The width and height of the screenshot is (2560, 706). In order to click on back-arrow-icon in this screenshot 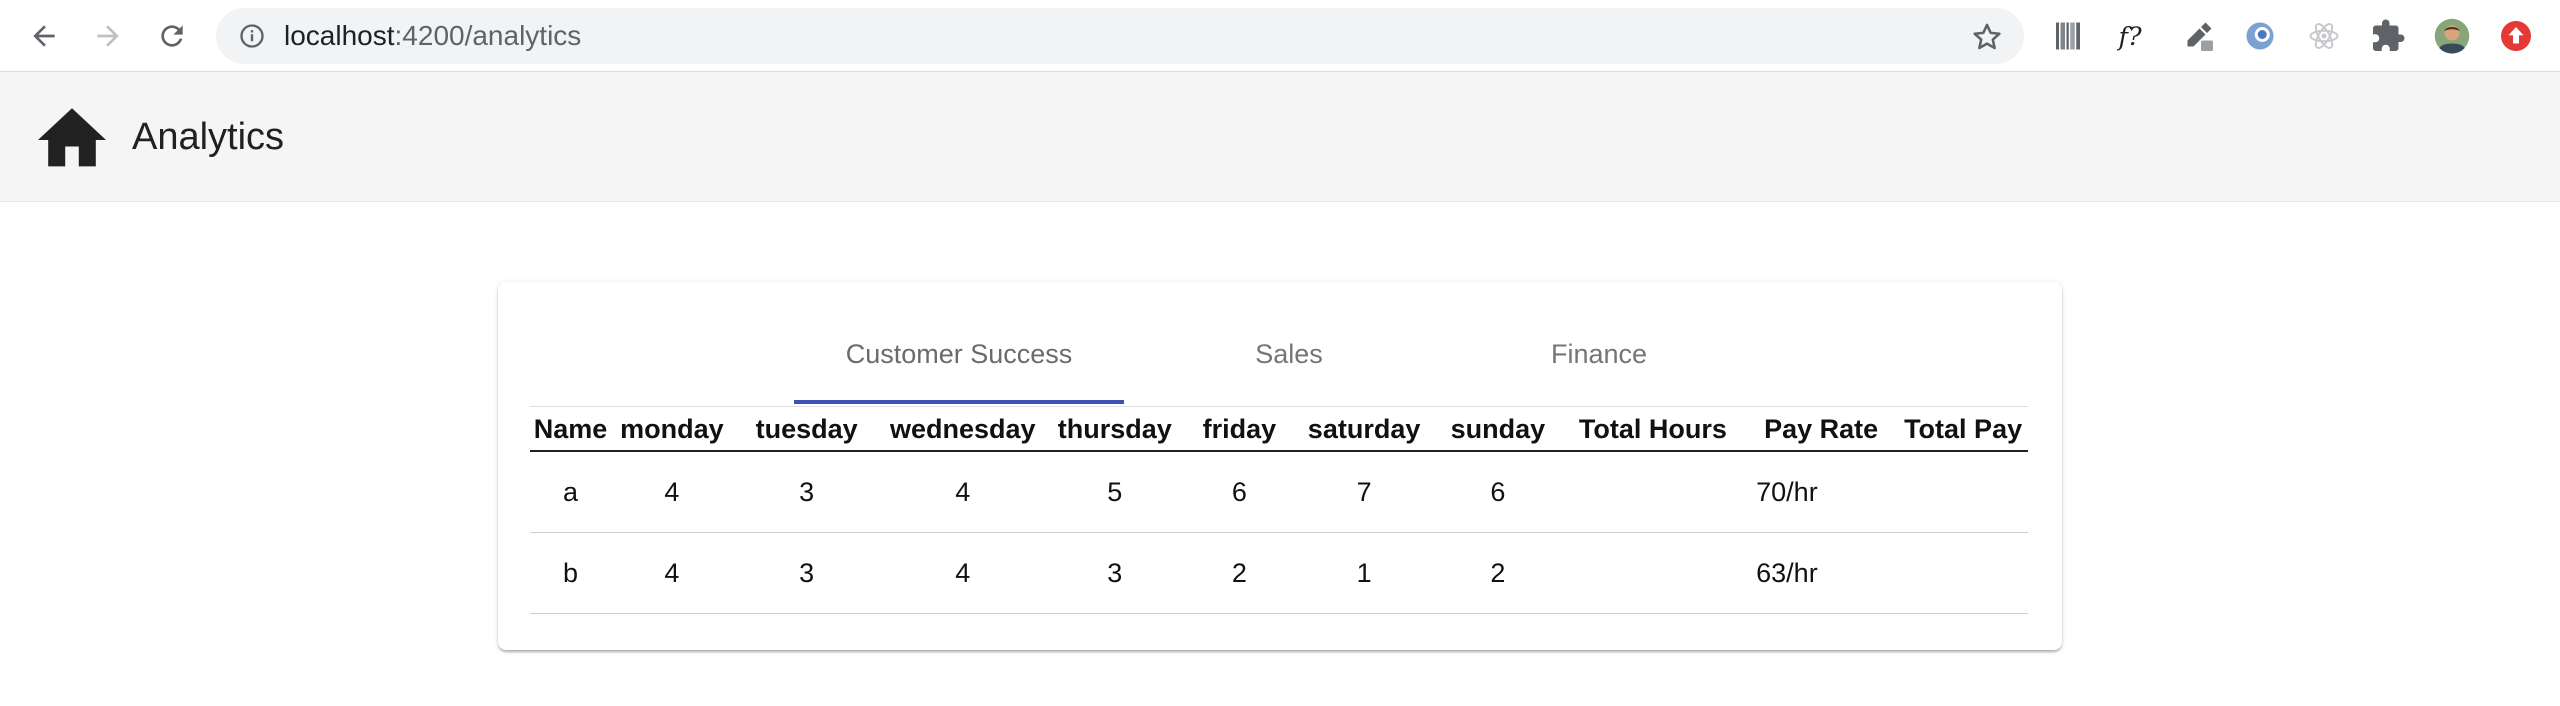, I will do `click(44, 36)`.